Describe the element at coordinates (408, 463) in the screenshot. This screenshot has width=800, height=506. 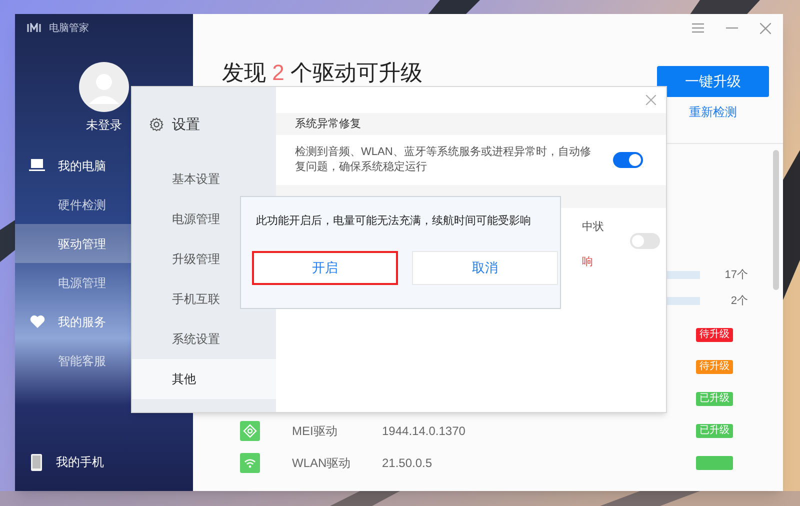
I see `driver-version: 21.50.0.5` at that location.